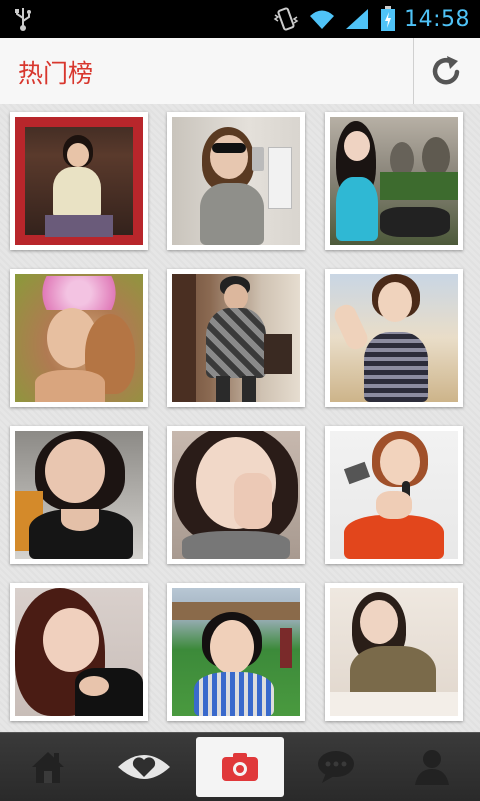 The image size is (480, 801). I want to click on home-icon, so click(48, 767).